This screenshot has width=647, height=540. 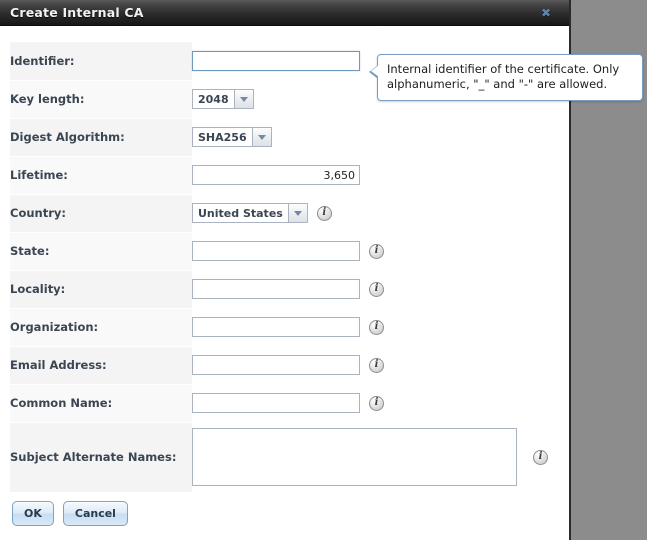 I want to click on ok-button: OK, so click(x=33, y=513).